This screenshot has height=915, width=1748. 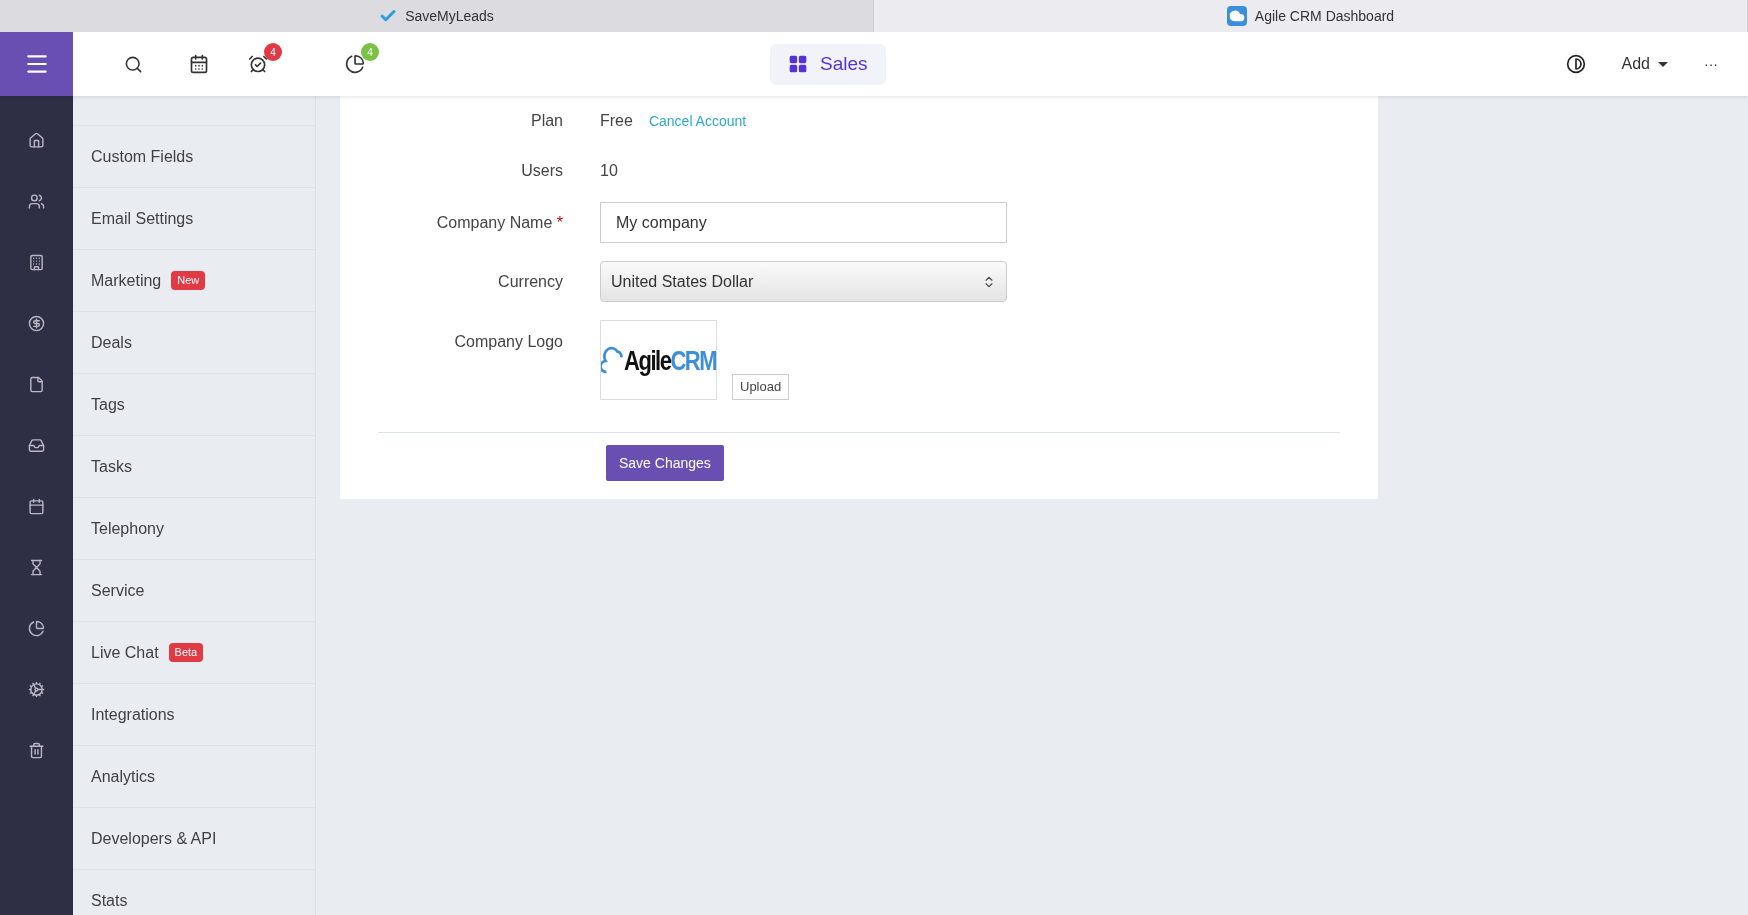 I want to click on menu-label: Stats, so click(x=109, y=900).